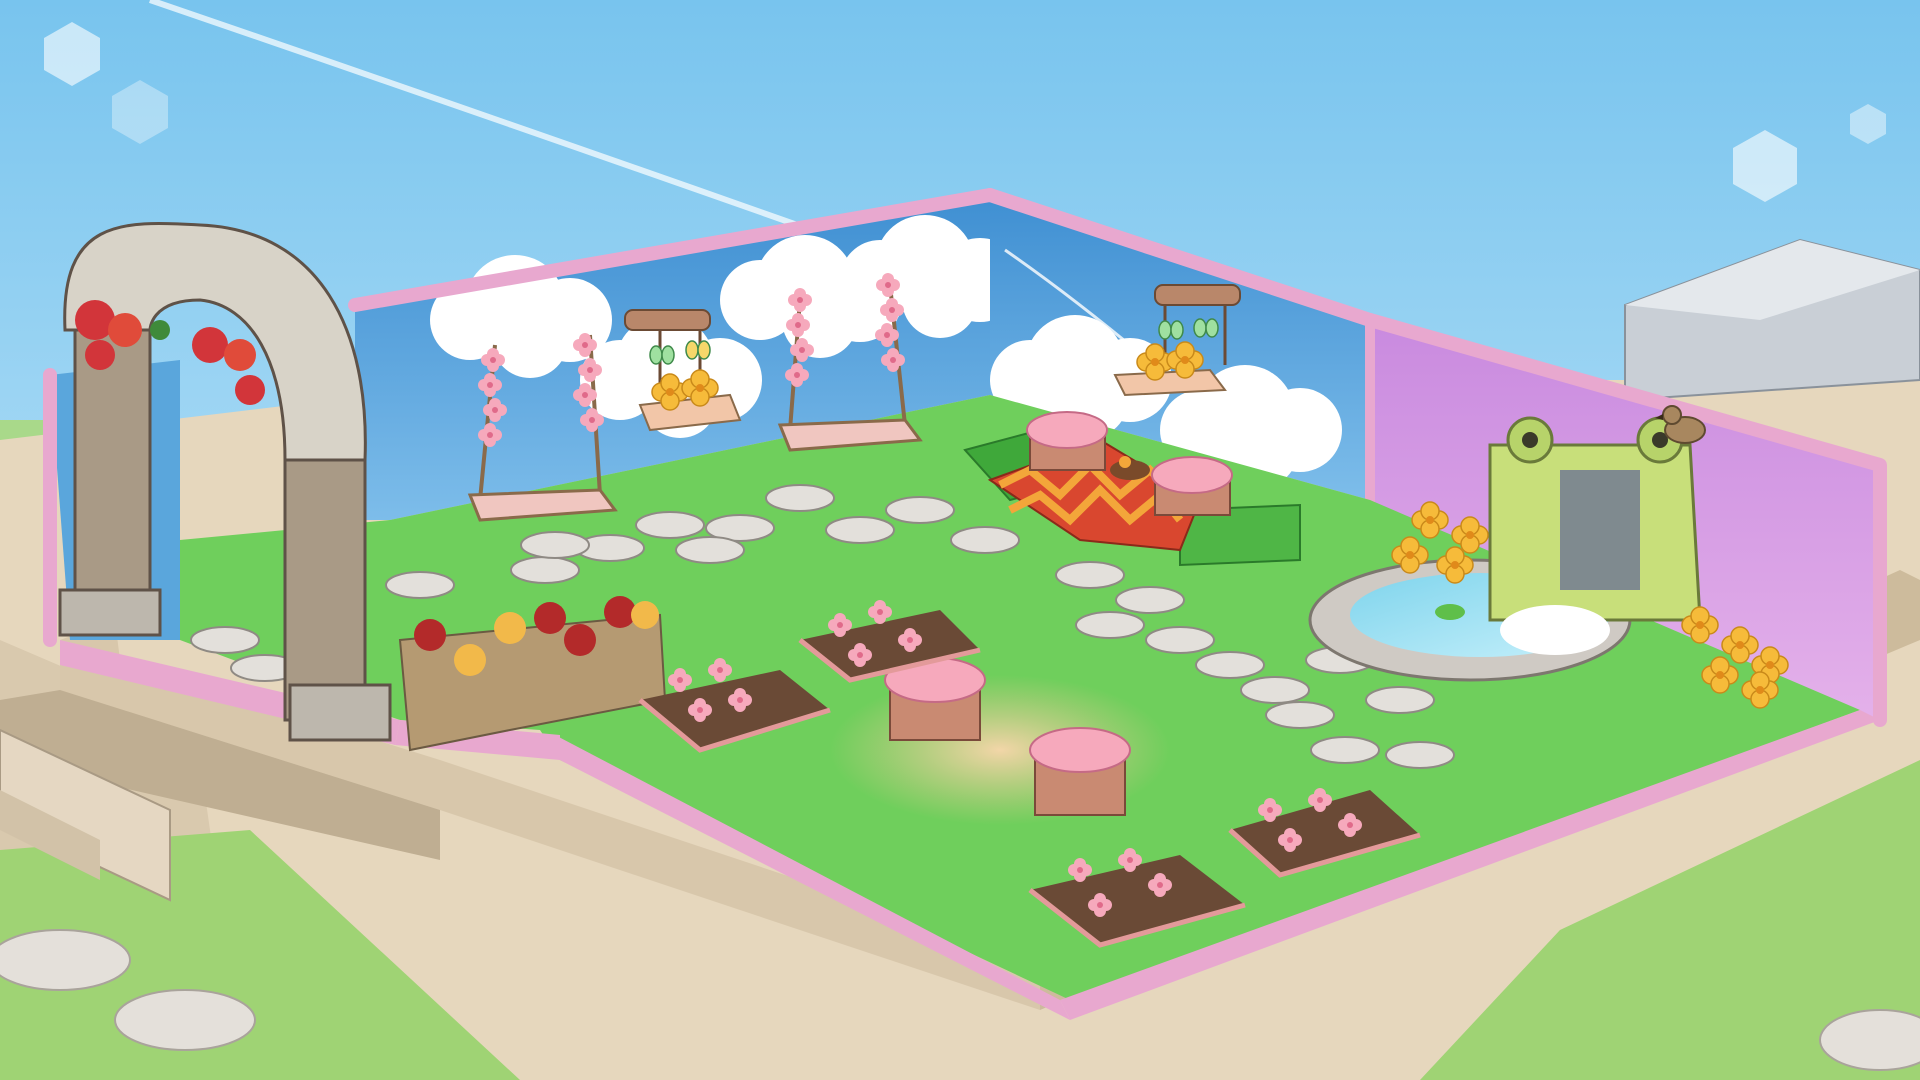 The height and width of the screenshot is (1080, 1920). Describe the element at coordinates (1450, 612) in the screenshot. I see `lily-pad` at that location.